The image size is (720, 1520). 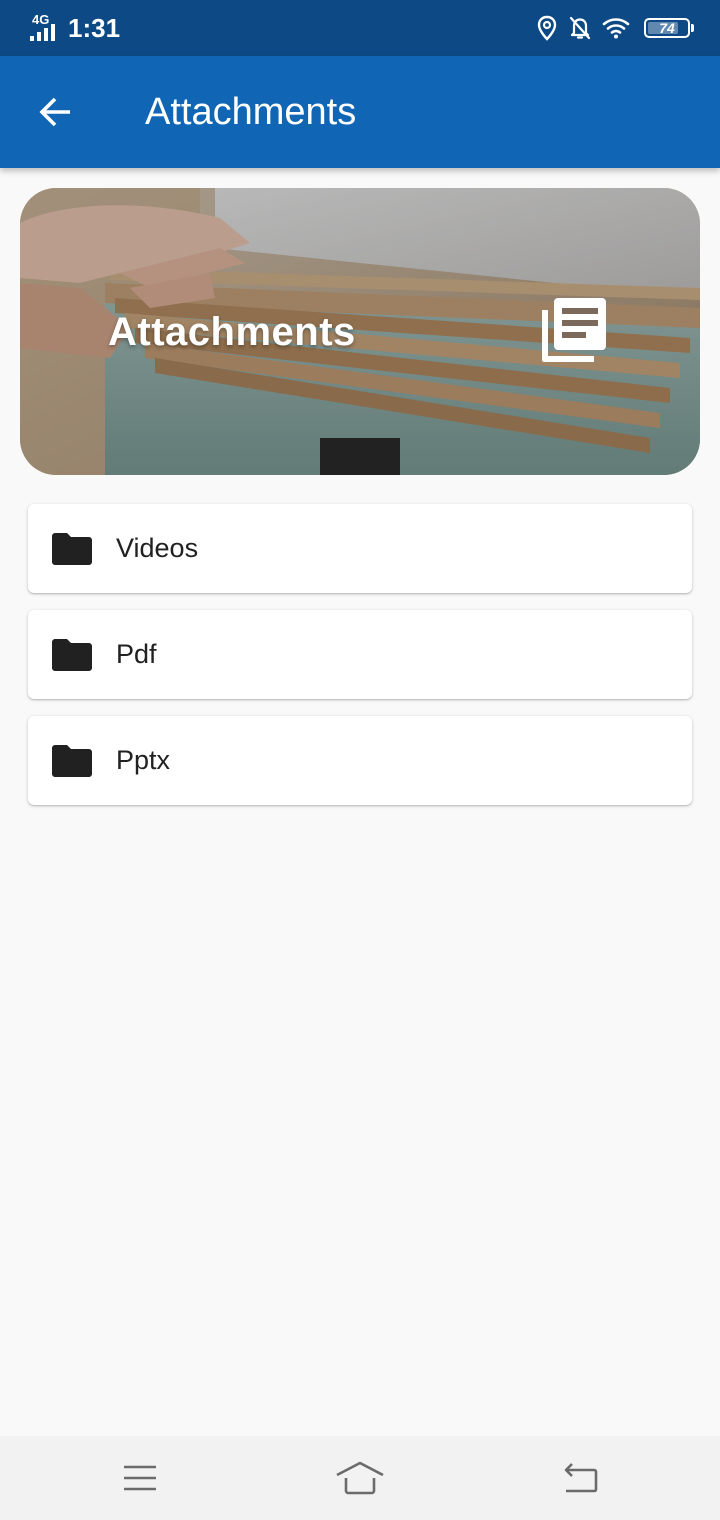 What do you see at coordinates (360, 654) in the screenshot?
I see `folder-item-pdf: Pdf` at bounding box center [360, 654].